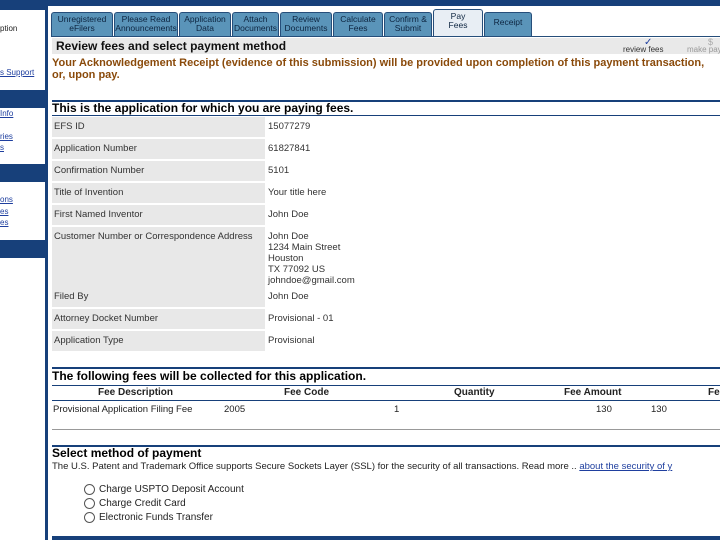  What do you see at coordinates (71, 296) in the screenshot?
I see `row-label: Filed By` at bounding box center [71, 296].